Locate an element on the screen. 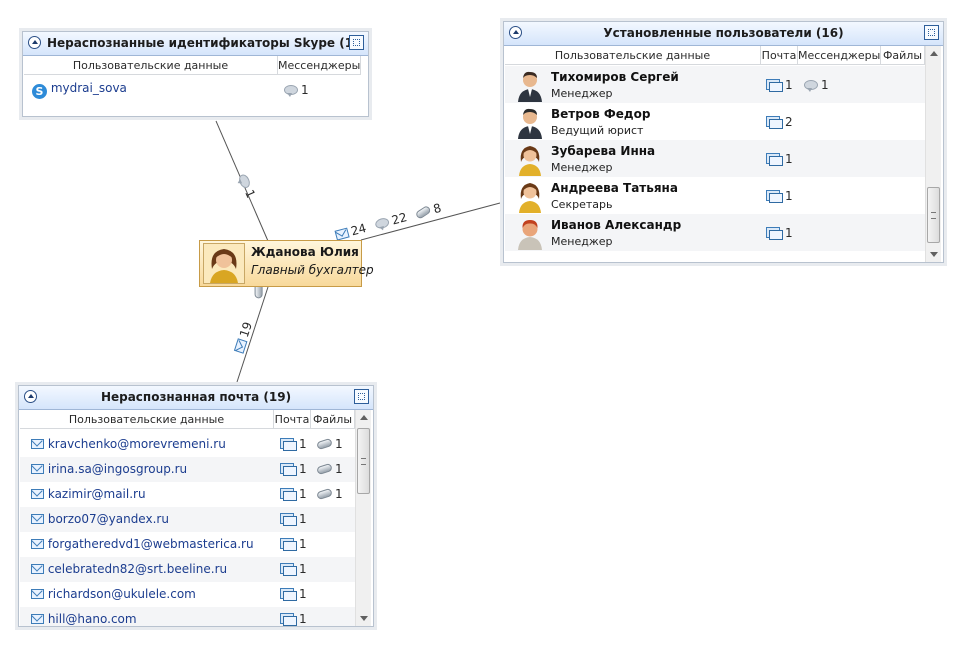 This screenshot has width=956, height=647. table-row: hill@hano.com 1 is located at coordinates (187, 616).